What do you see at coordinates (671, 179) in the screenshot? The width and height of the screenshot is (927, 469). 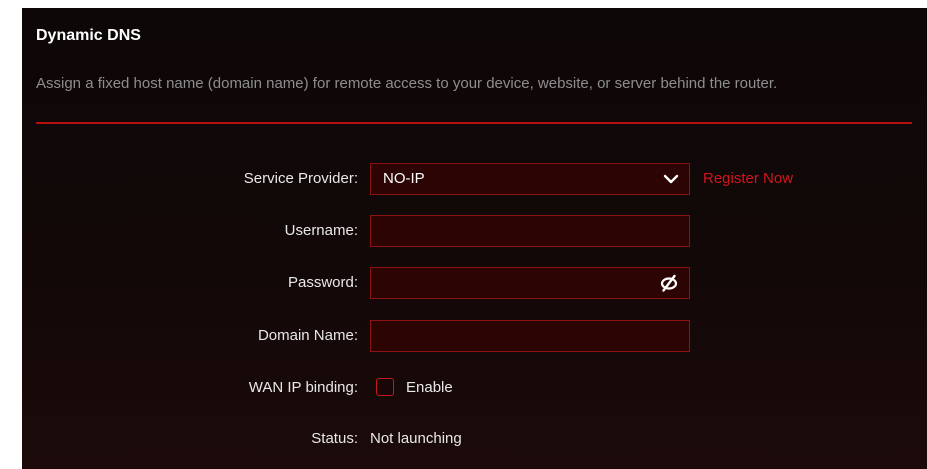 I see `chevron-down-icon` at bounding box center [671, 179].